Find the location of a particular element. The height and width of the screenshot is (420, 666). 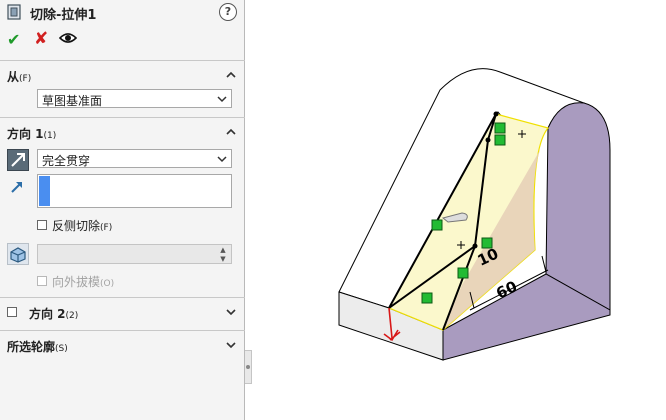

help-button: ? is located at coordinates (228, 12).